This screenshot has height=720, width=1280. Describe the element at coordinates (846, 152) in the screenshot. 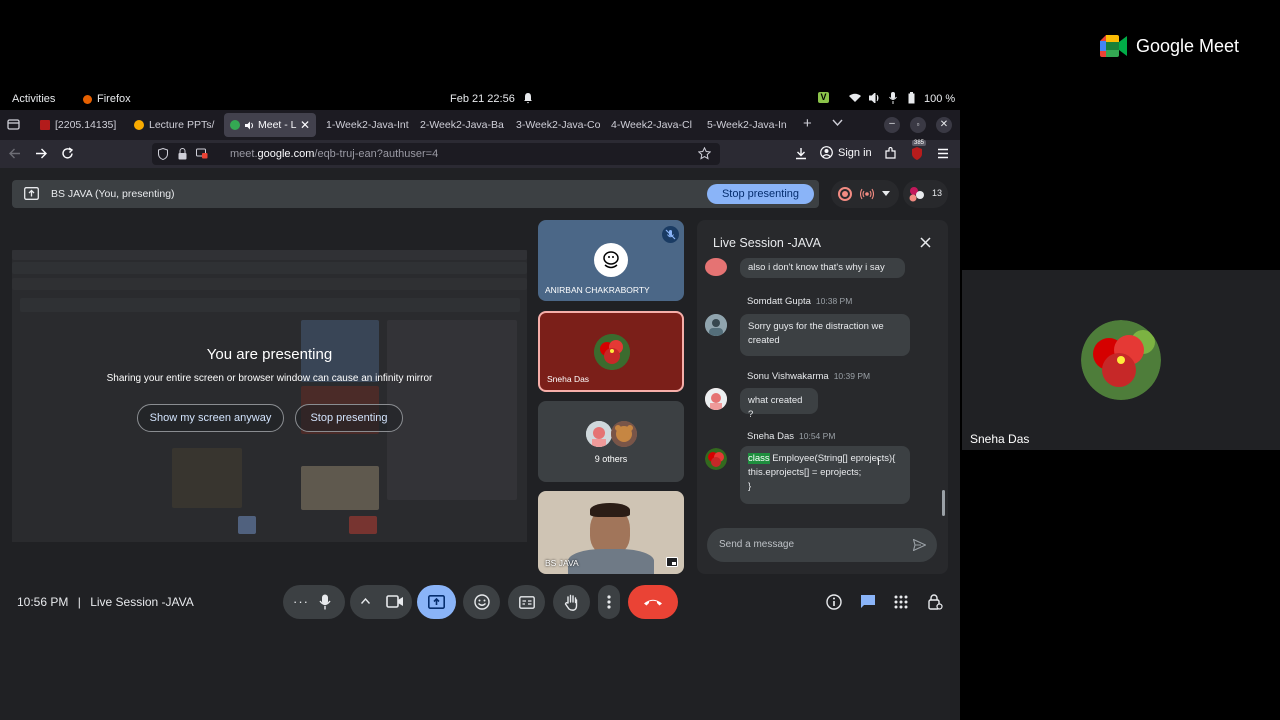

I see `signin-button: Sign in` at that location.